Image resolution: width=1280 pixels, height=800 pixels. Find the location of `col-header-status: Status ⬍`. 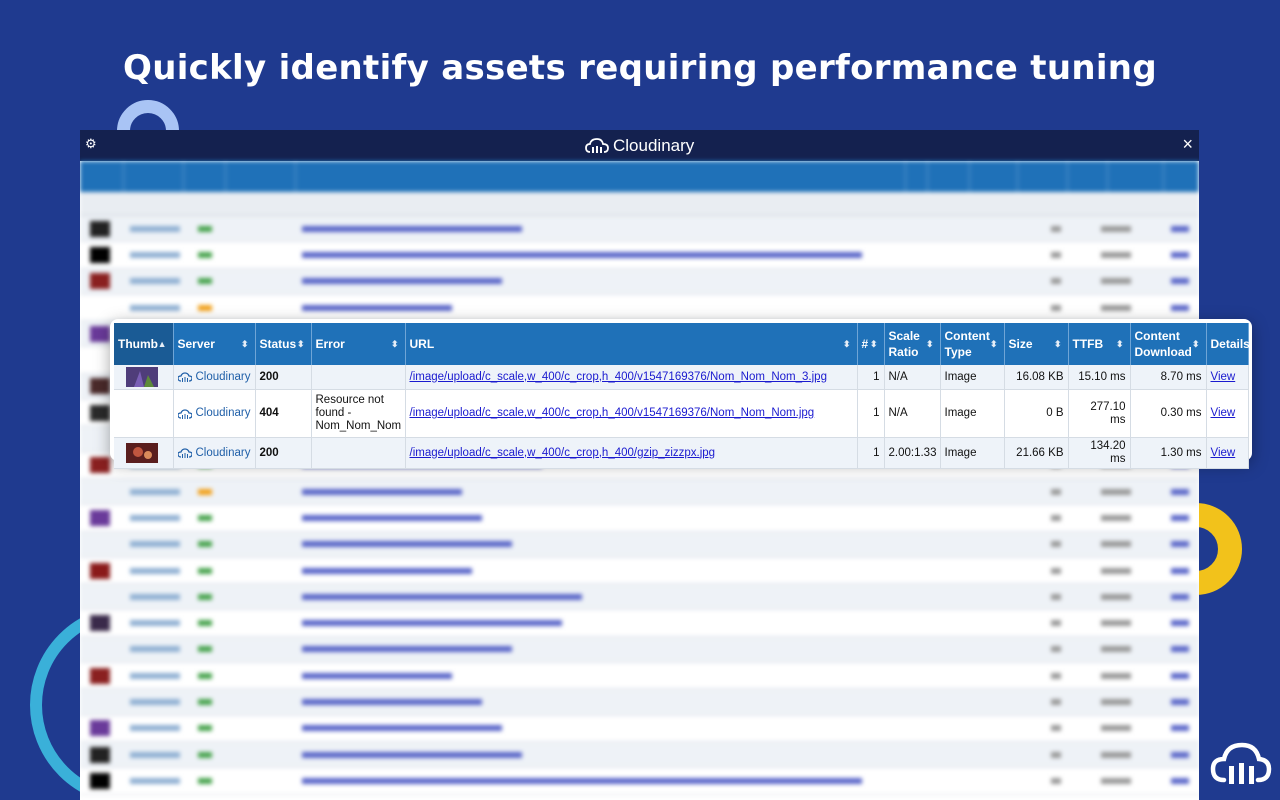

col-header-status: Status ⬍ is located at coordinates (283, 344).